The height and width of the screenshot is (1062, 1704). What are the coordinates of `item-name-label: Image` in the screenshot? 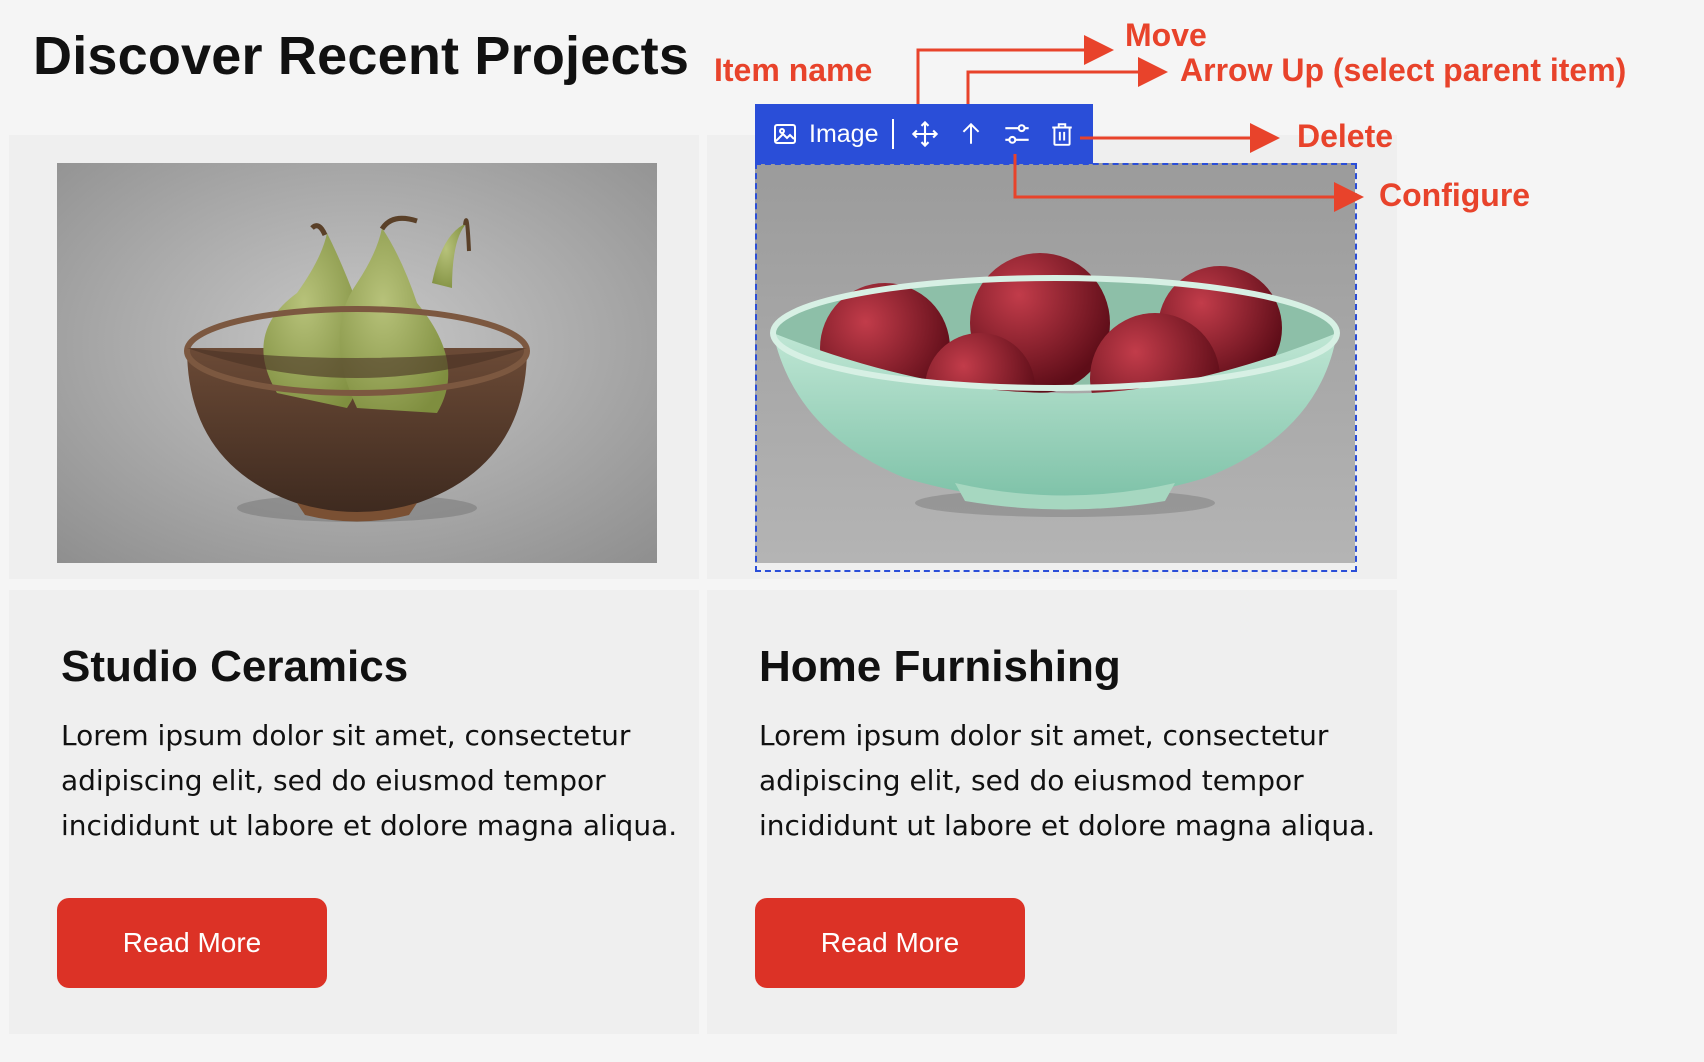 It's located at (844, 133).